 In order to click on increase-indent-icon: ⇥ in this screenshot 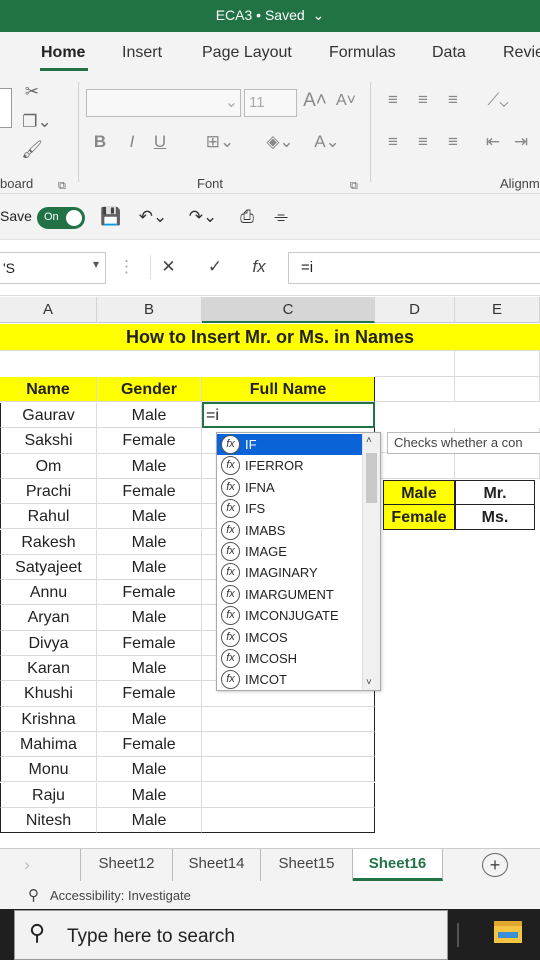, I will do `click(521, 142)`.